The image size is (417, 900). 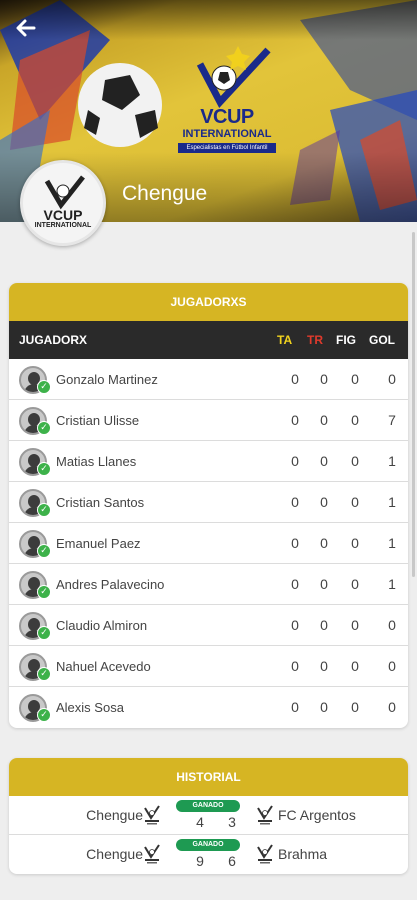 What do you see at coordinates (102, 625) in the screenshot?
I see `player-name: Claudio Almiron` at bounding box center [102, 625].